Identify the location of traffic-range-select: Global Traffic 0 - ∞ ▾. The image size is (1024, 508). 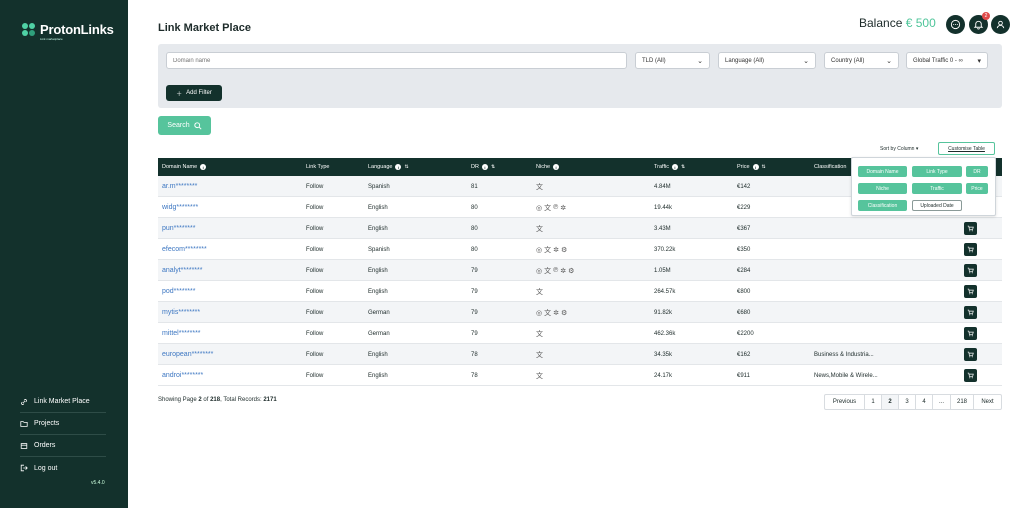
(947, 60).